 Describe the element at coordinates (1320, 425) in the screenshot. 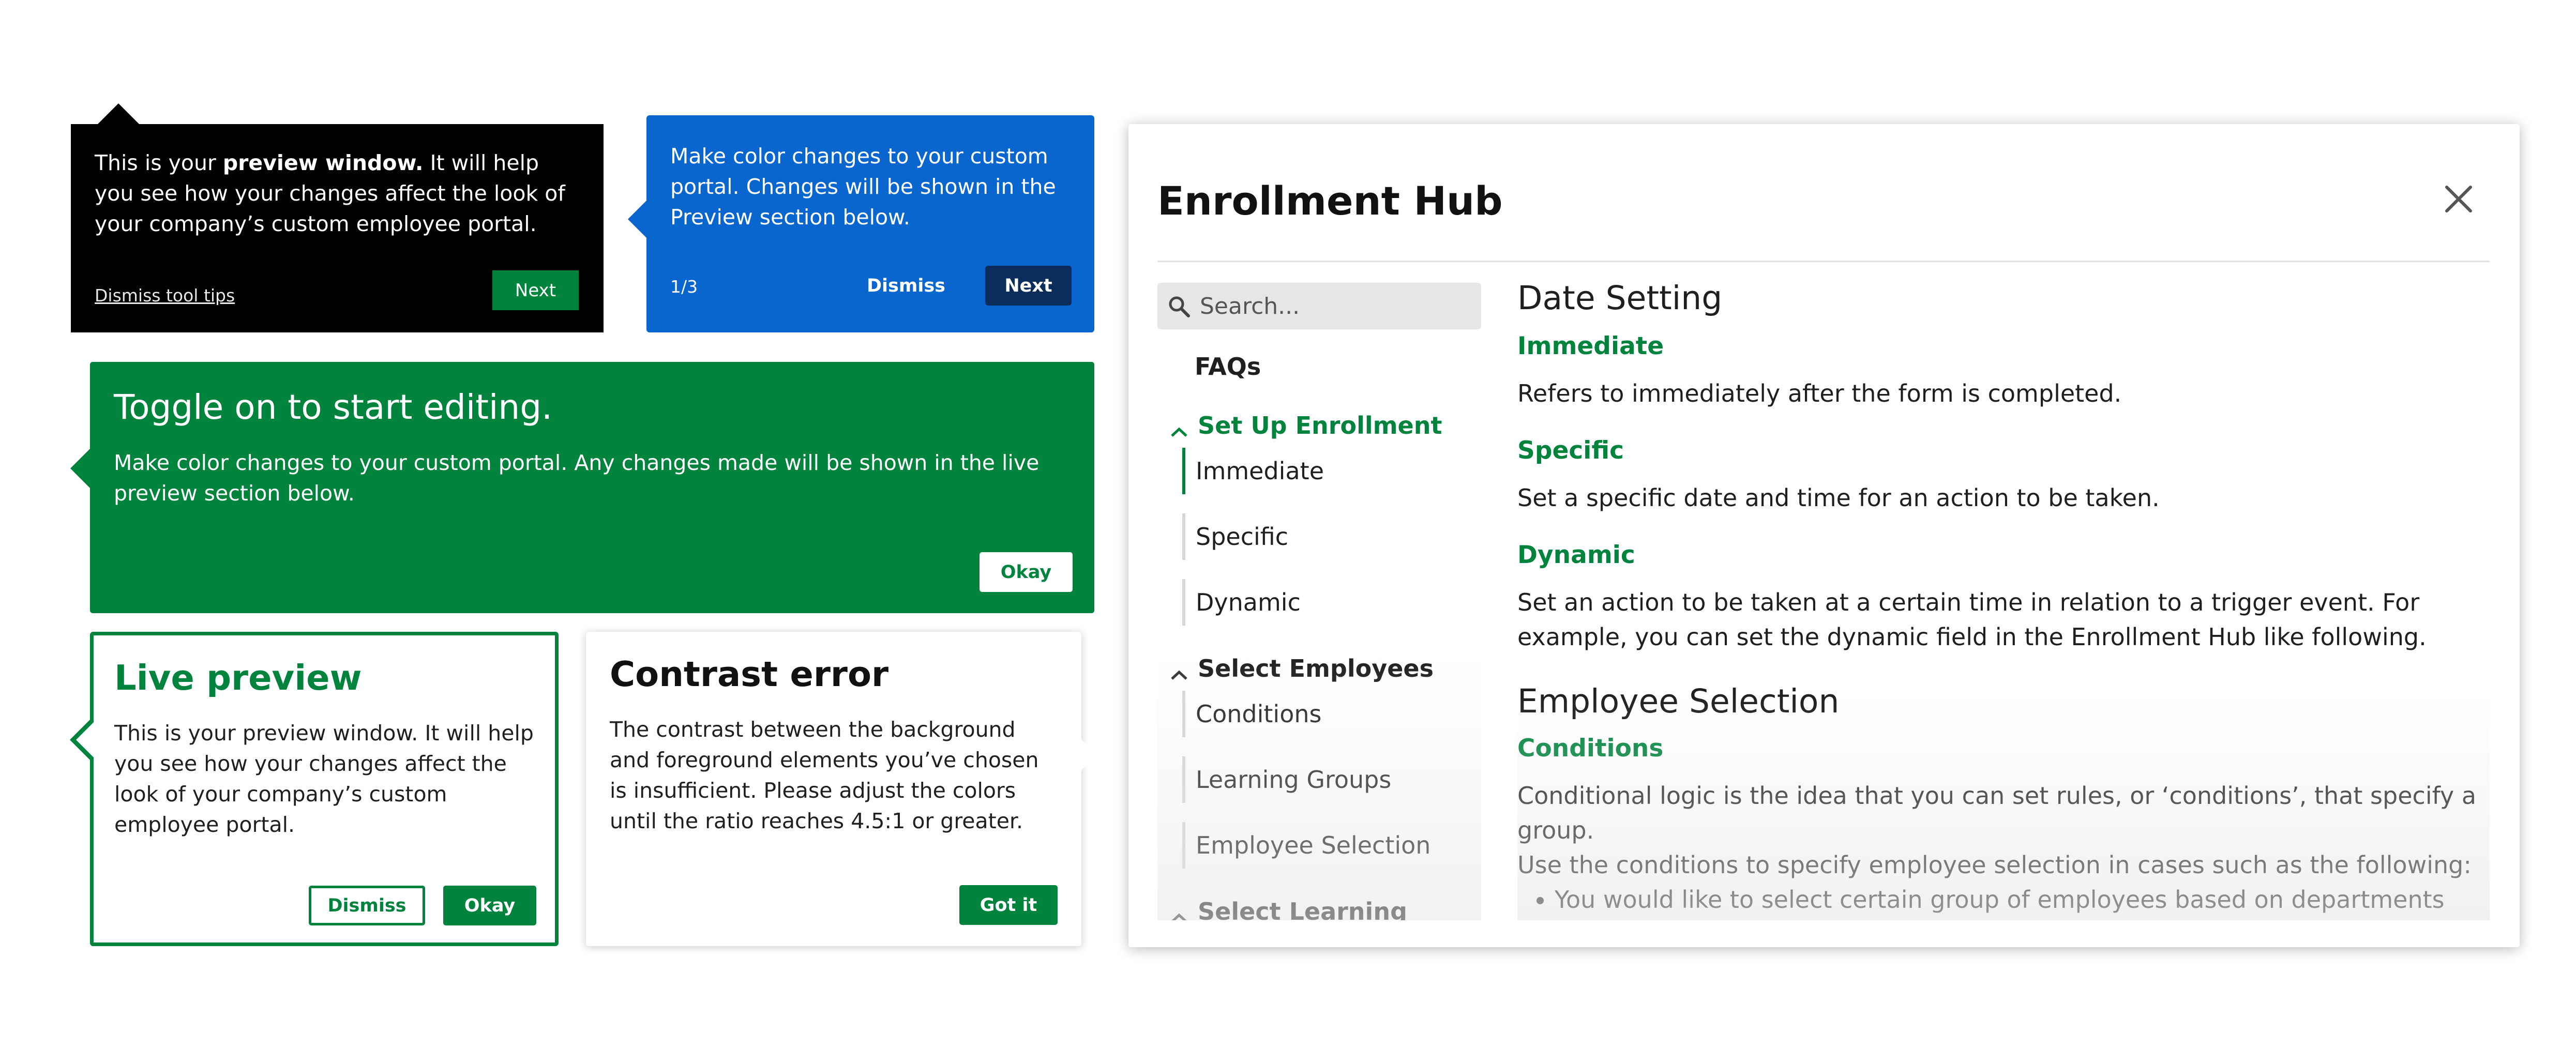

I see `sidebar-section-label: Set Up Enrollment` at that location.